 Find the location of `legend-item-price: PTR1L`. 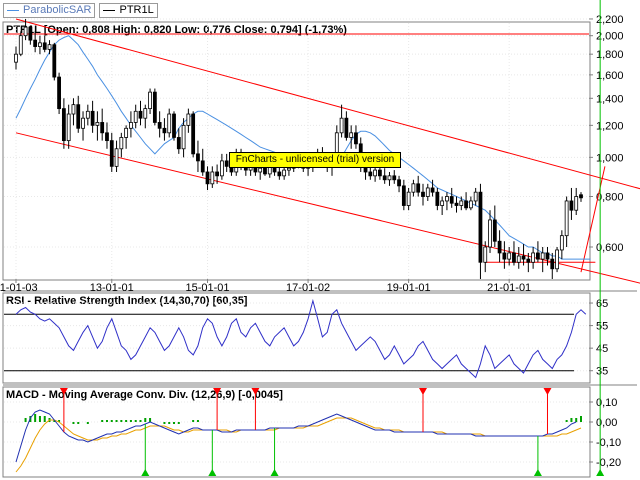

legend-item-price: PTR1L is located at coordinates (128, 10).